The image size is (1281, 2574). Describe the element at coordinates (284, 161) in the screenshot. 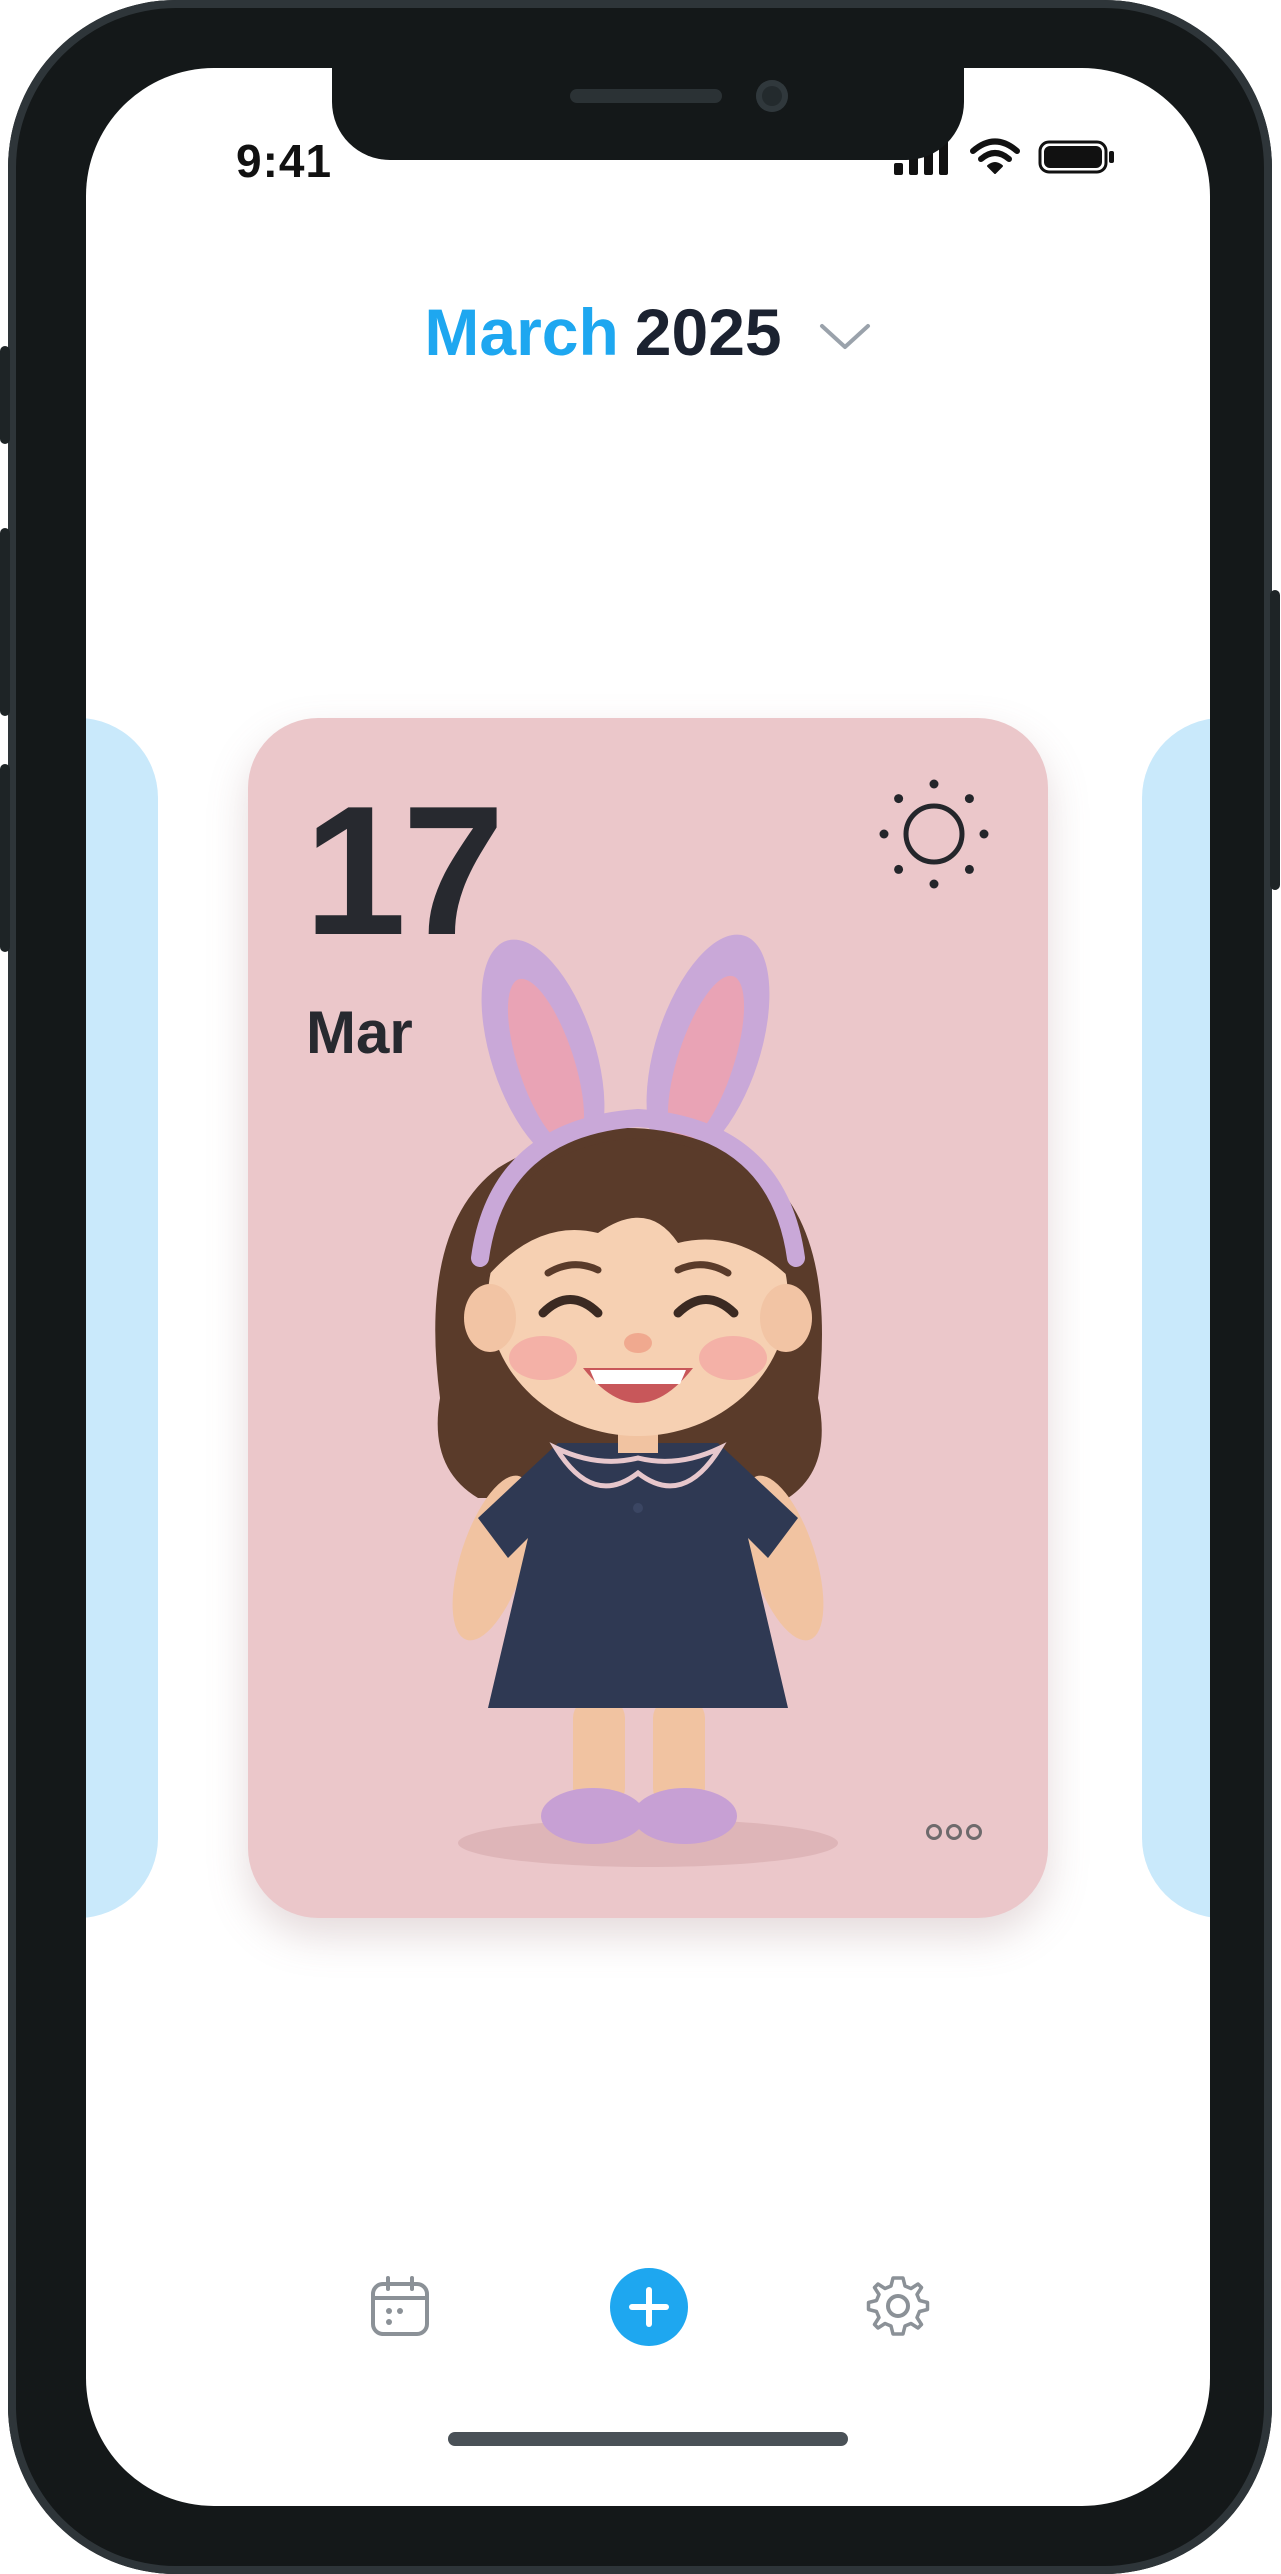

I see `status-time: 9:41` at that location.